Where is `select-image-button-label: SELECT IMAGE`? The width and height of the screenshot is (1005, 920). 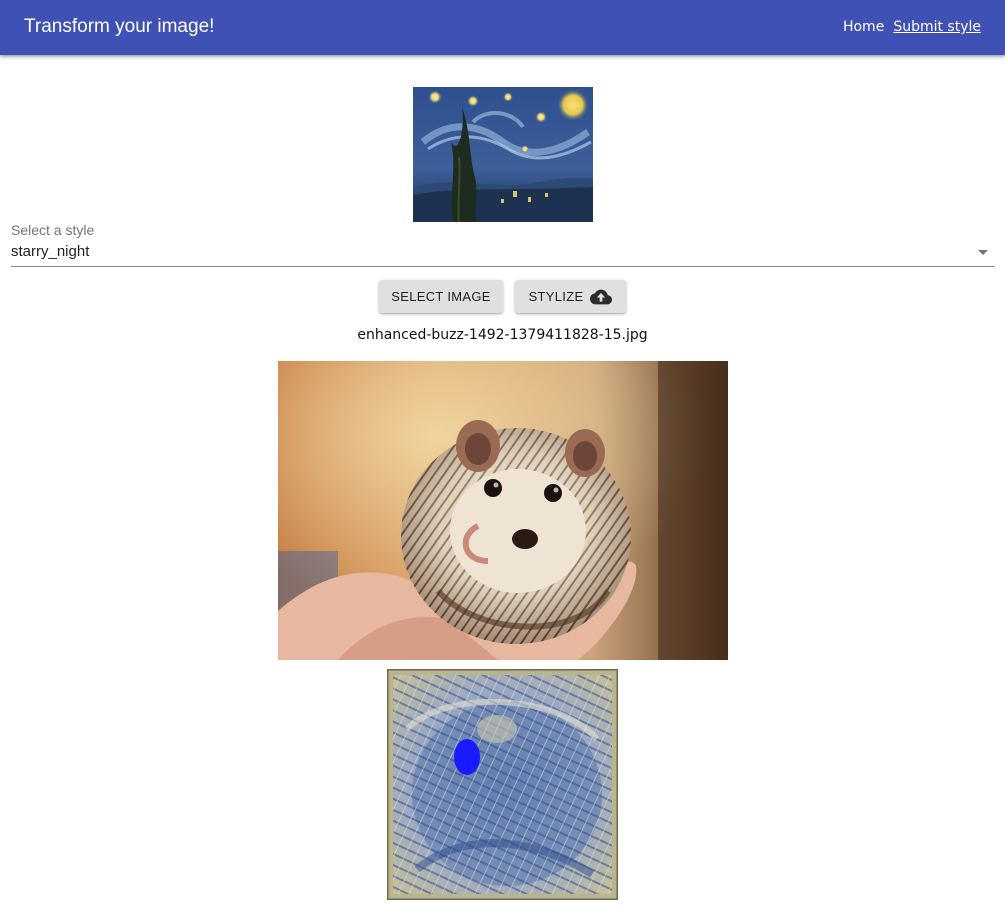
select-image-button-label: SELECT IMAGE is located at coordinates (441, 296).